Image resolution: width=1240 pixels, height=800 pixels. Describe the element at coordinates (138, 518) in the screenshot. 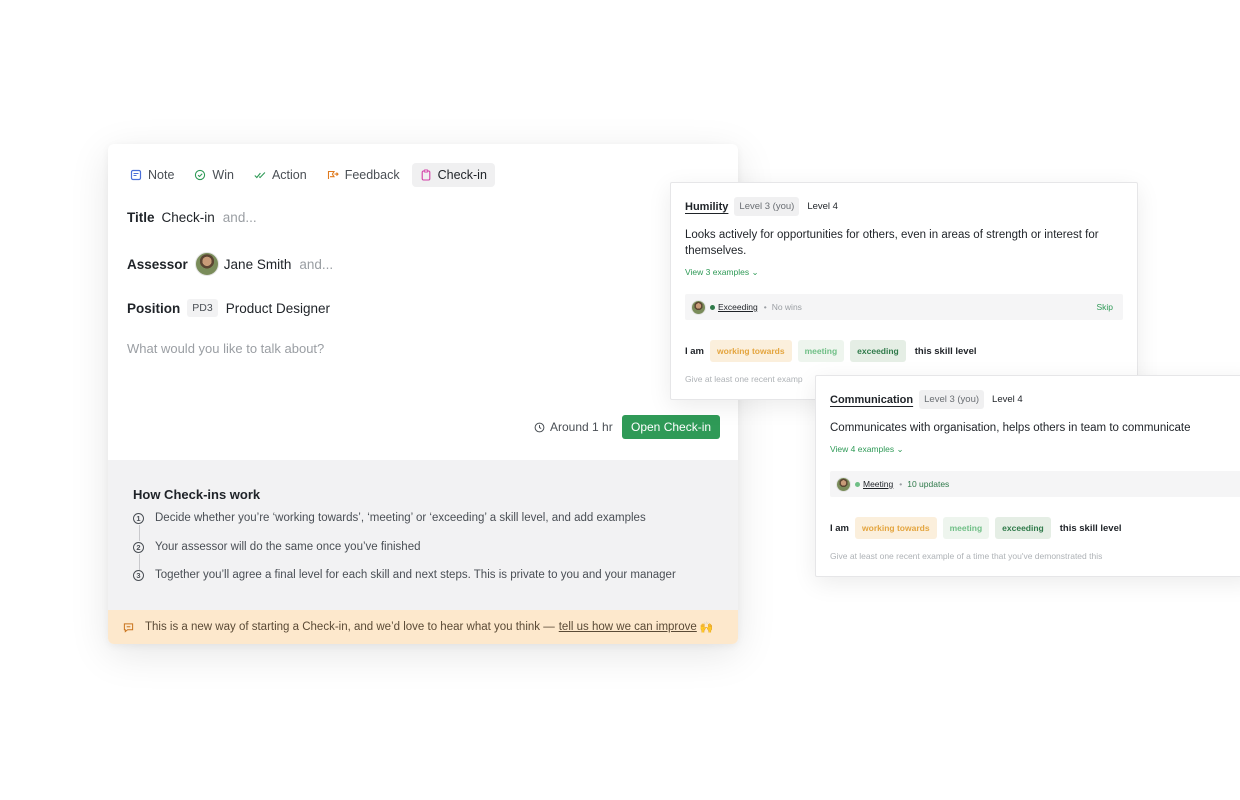

I see `step-number-icon: 1` at that location.